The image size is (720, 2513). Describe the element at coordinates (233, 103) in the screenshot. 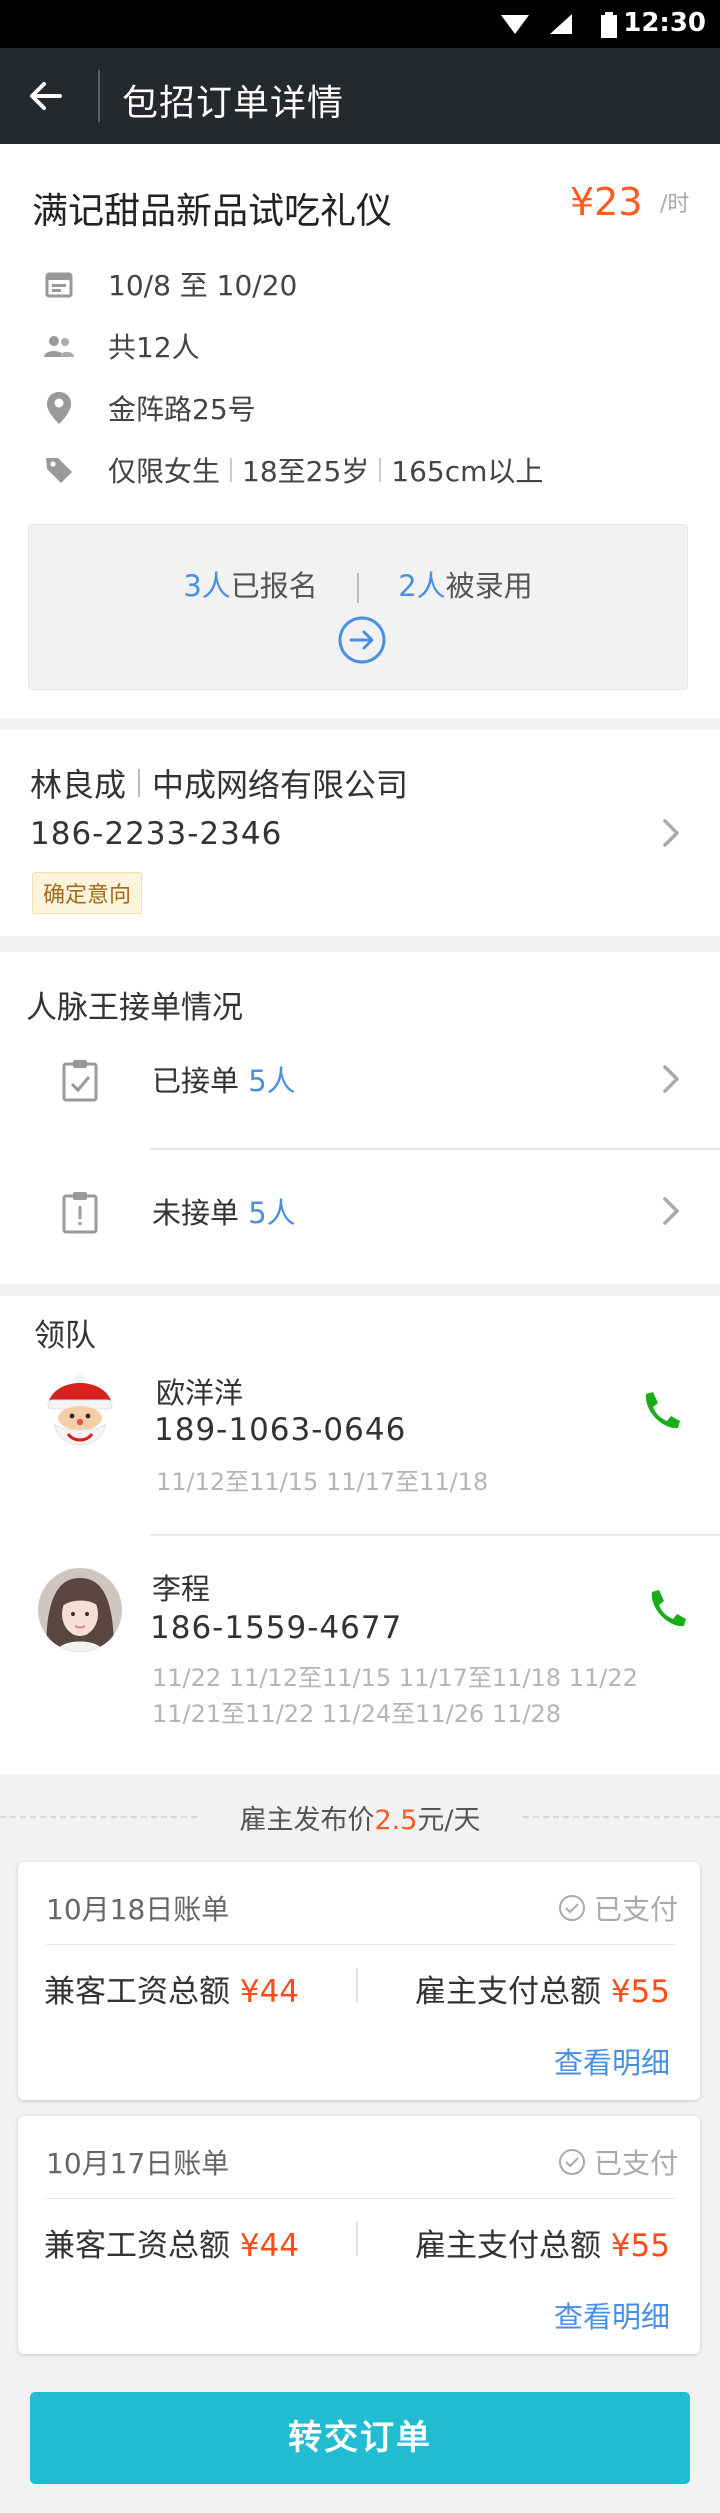

I see `page-title: 包招订单详情` at that location.